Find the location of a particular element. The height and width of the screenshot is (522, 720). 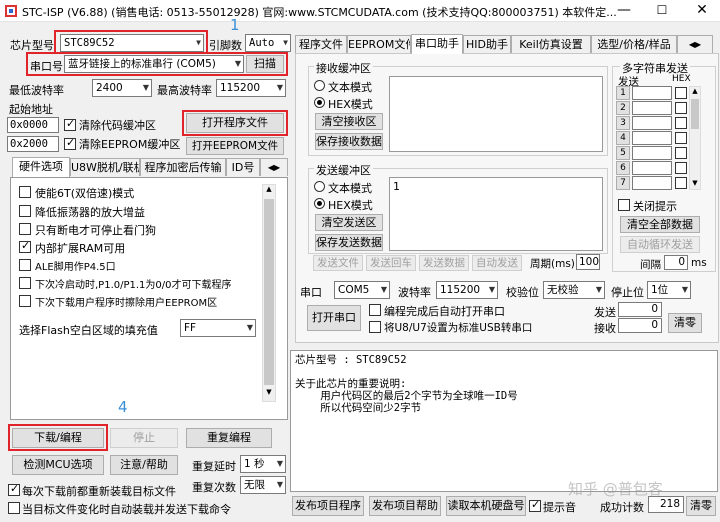

clear-send-button: 清空发送区 is located at coordinates (349, 222).